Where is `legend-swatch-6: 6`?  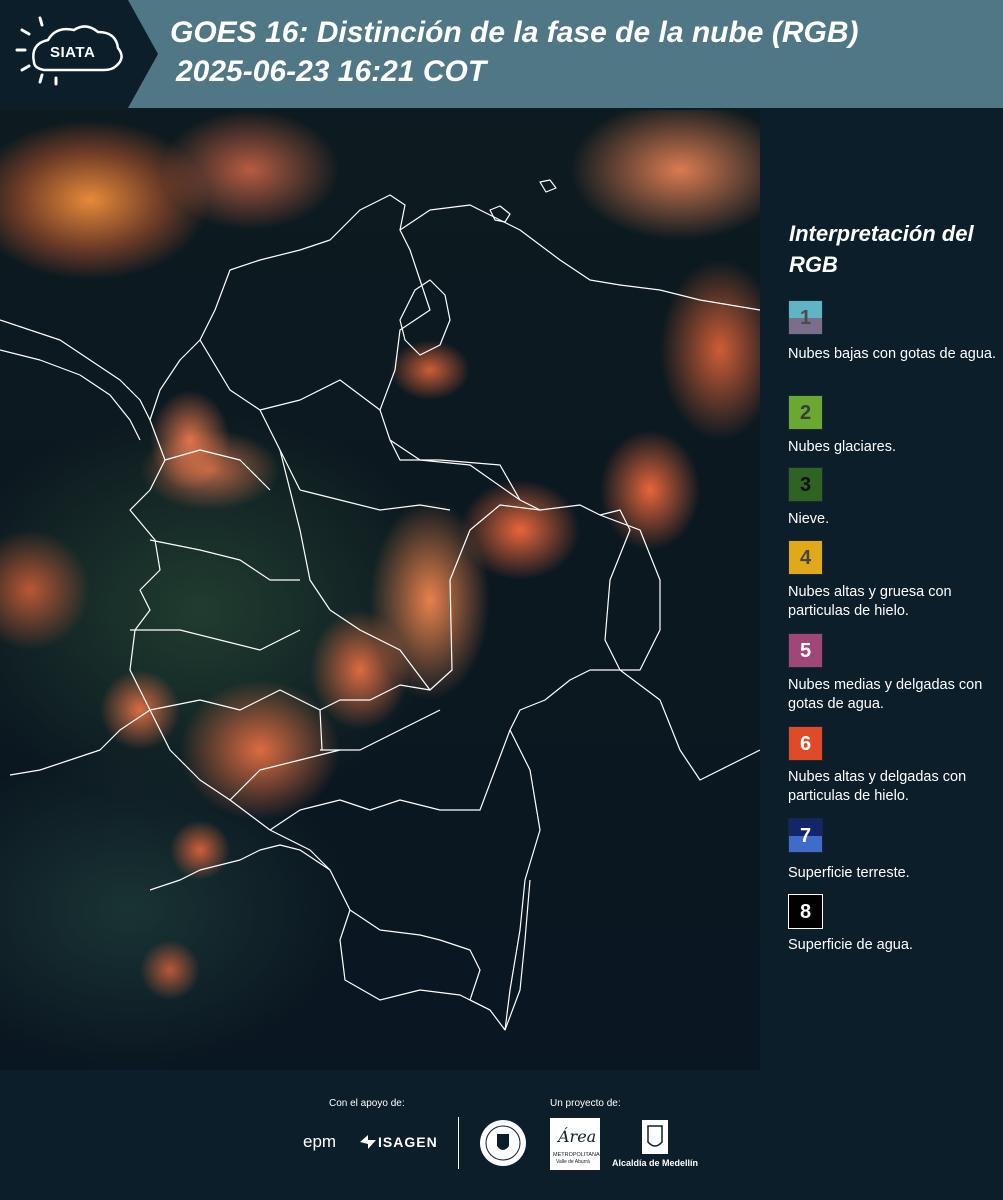 legend-swatch-6: 6 is located at coordinates (805, 743).